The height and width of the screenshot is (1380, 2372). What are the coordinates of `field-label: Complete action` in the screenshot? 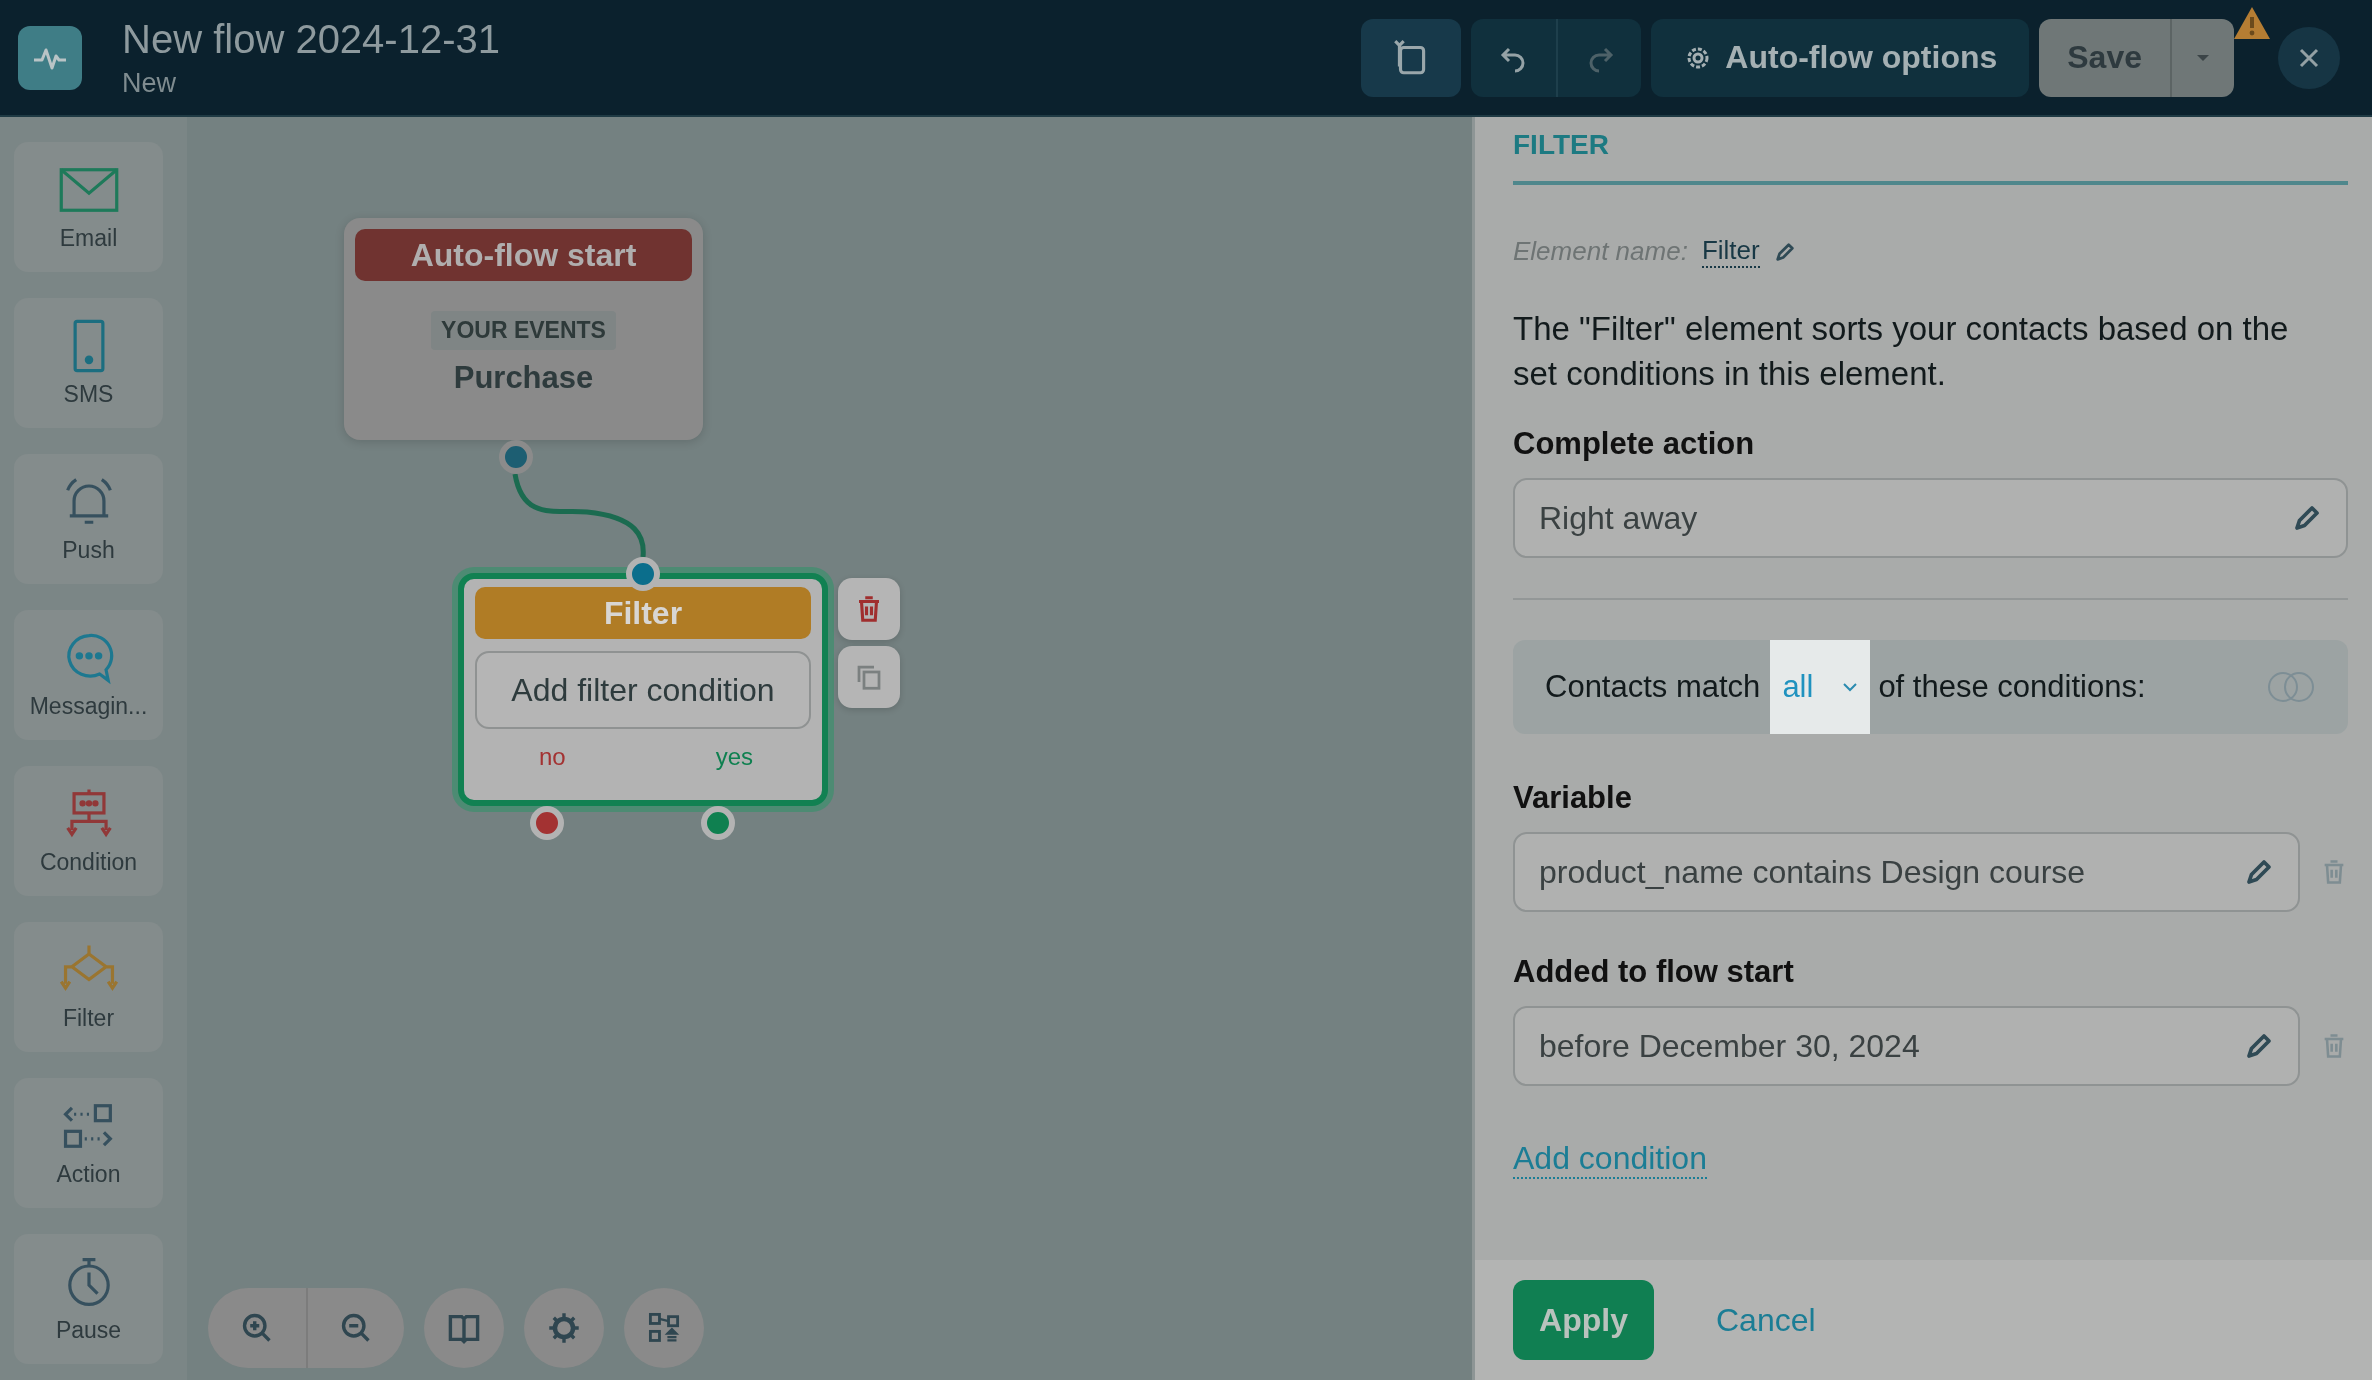 It's located at (1634, 444).